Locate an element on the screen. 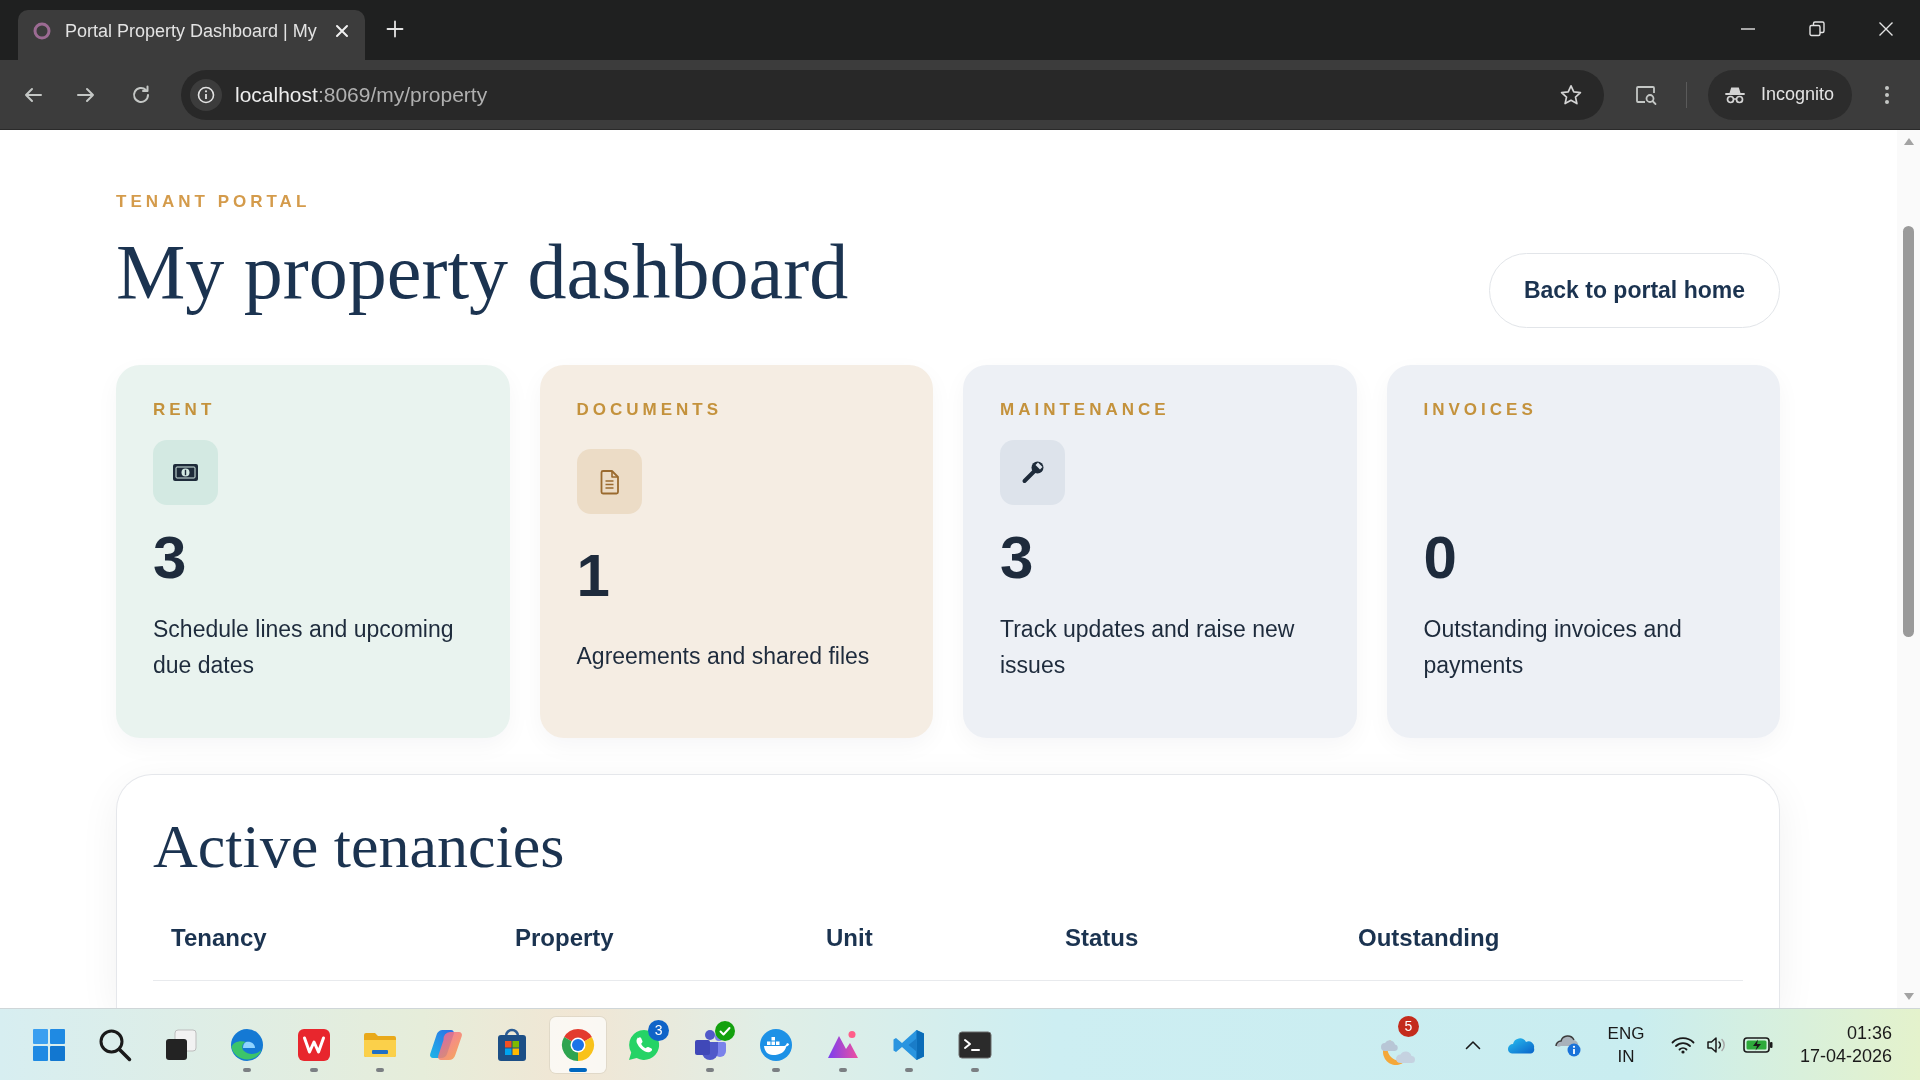 This screenshot has width=1920, height=1080. summary-card: INVOICES 0 Outstanding invoices and payments is located at coordinates (1583, 551).